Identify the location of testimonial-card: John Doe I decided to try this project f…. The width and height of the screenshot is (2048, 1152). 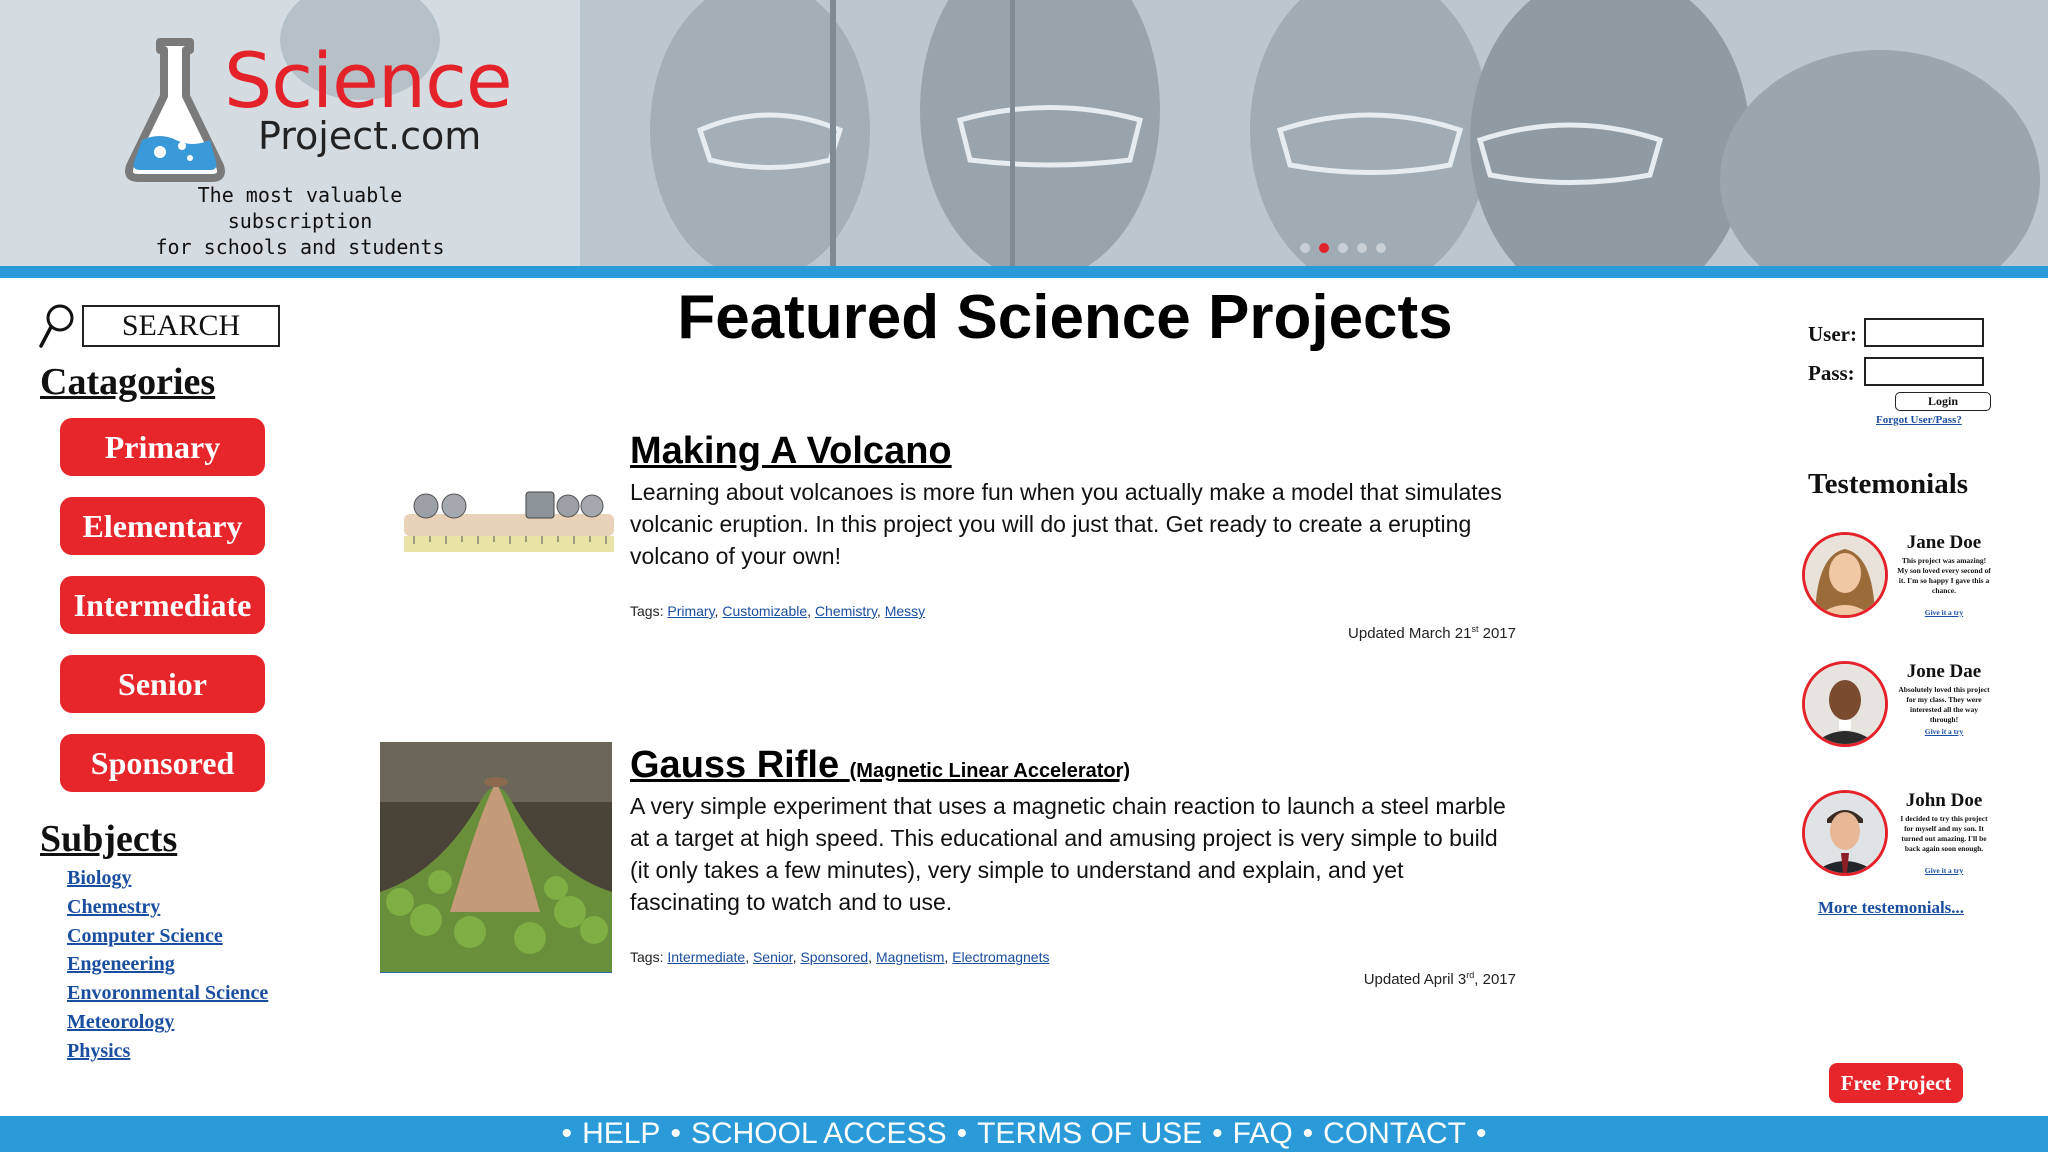
(1902, 840).